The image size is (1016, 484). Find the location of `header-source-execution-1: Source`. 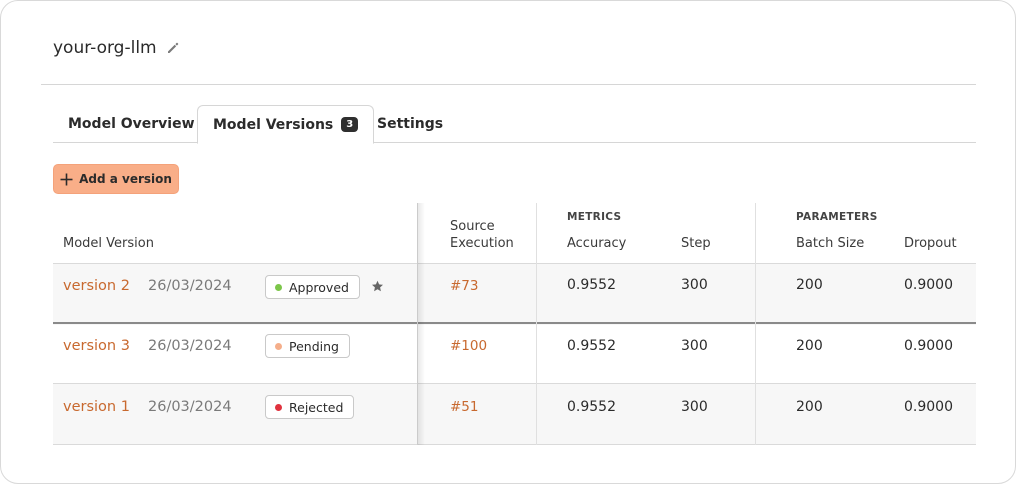

header-source-execution-1: Source is located at coordinates (472, 226).